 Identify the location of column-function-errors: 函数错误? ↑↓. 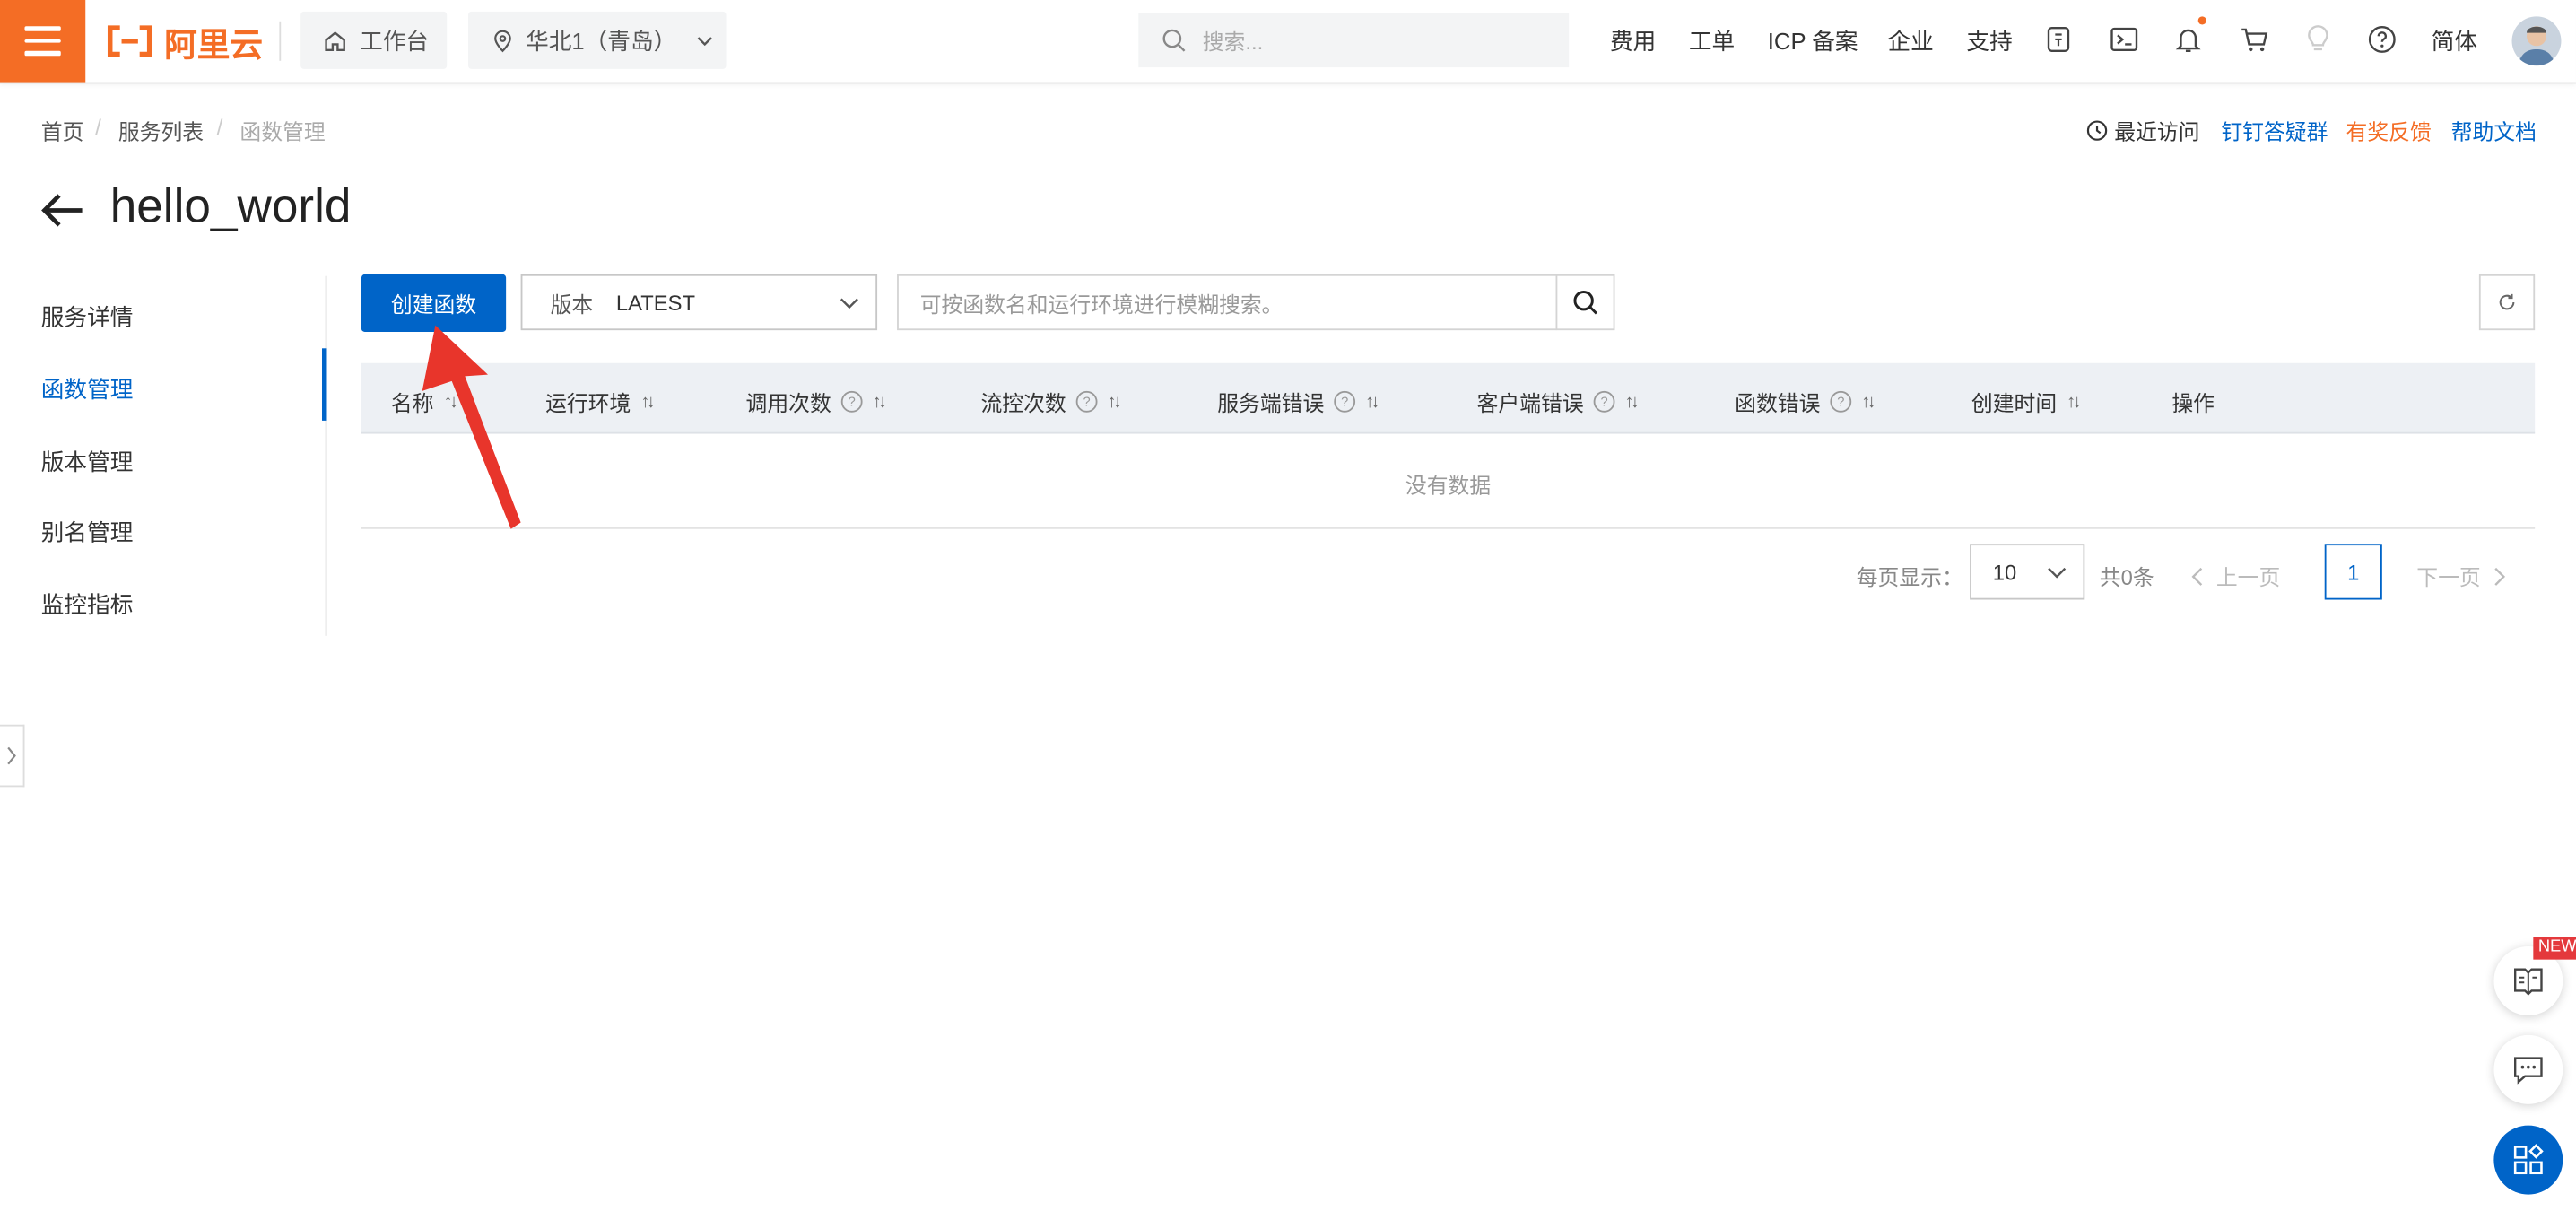
(1805, 402).